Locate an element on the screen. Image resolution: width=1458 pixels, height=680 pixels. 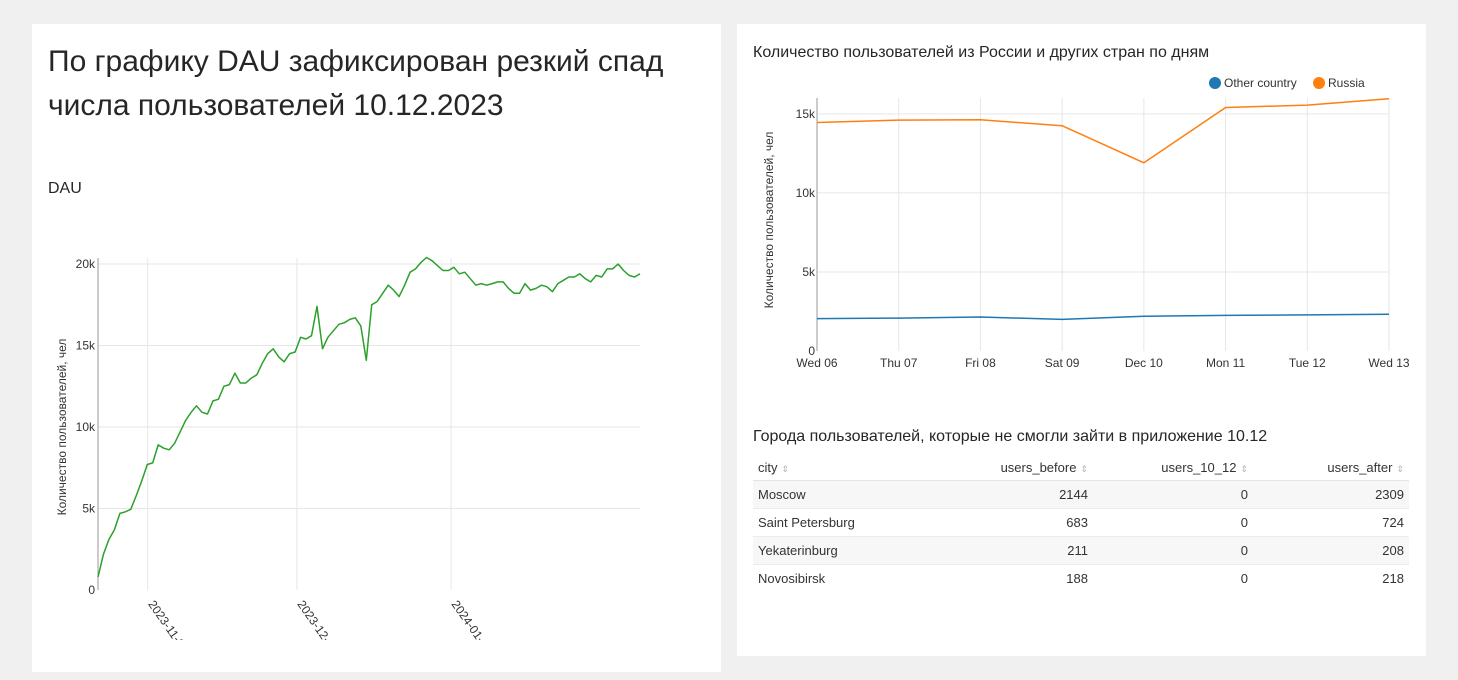
x-tick-label: Mon 11 is located at coordinates (1225, 363).